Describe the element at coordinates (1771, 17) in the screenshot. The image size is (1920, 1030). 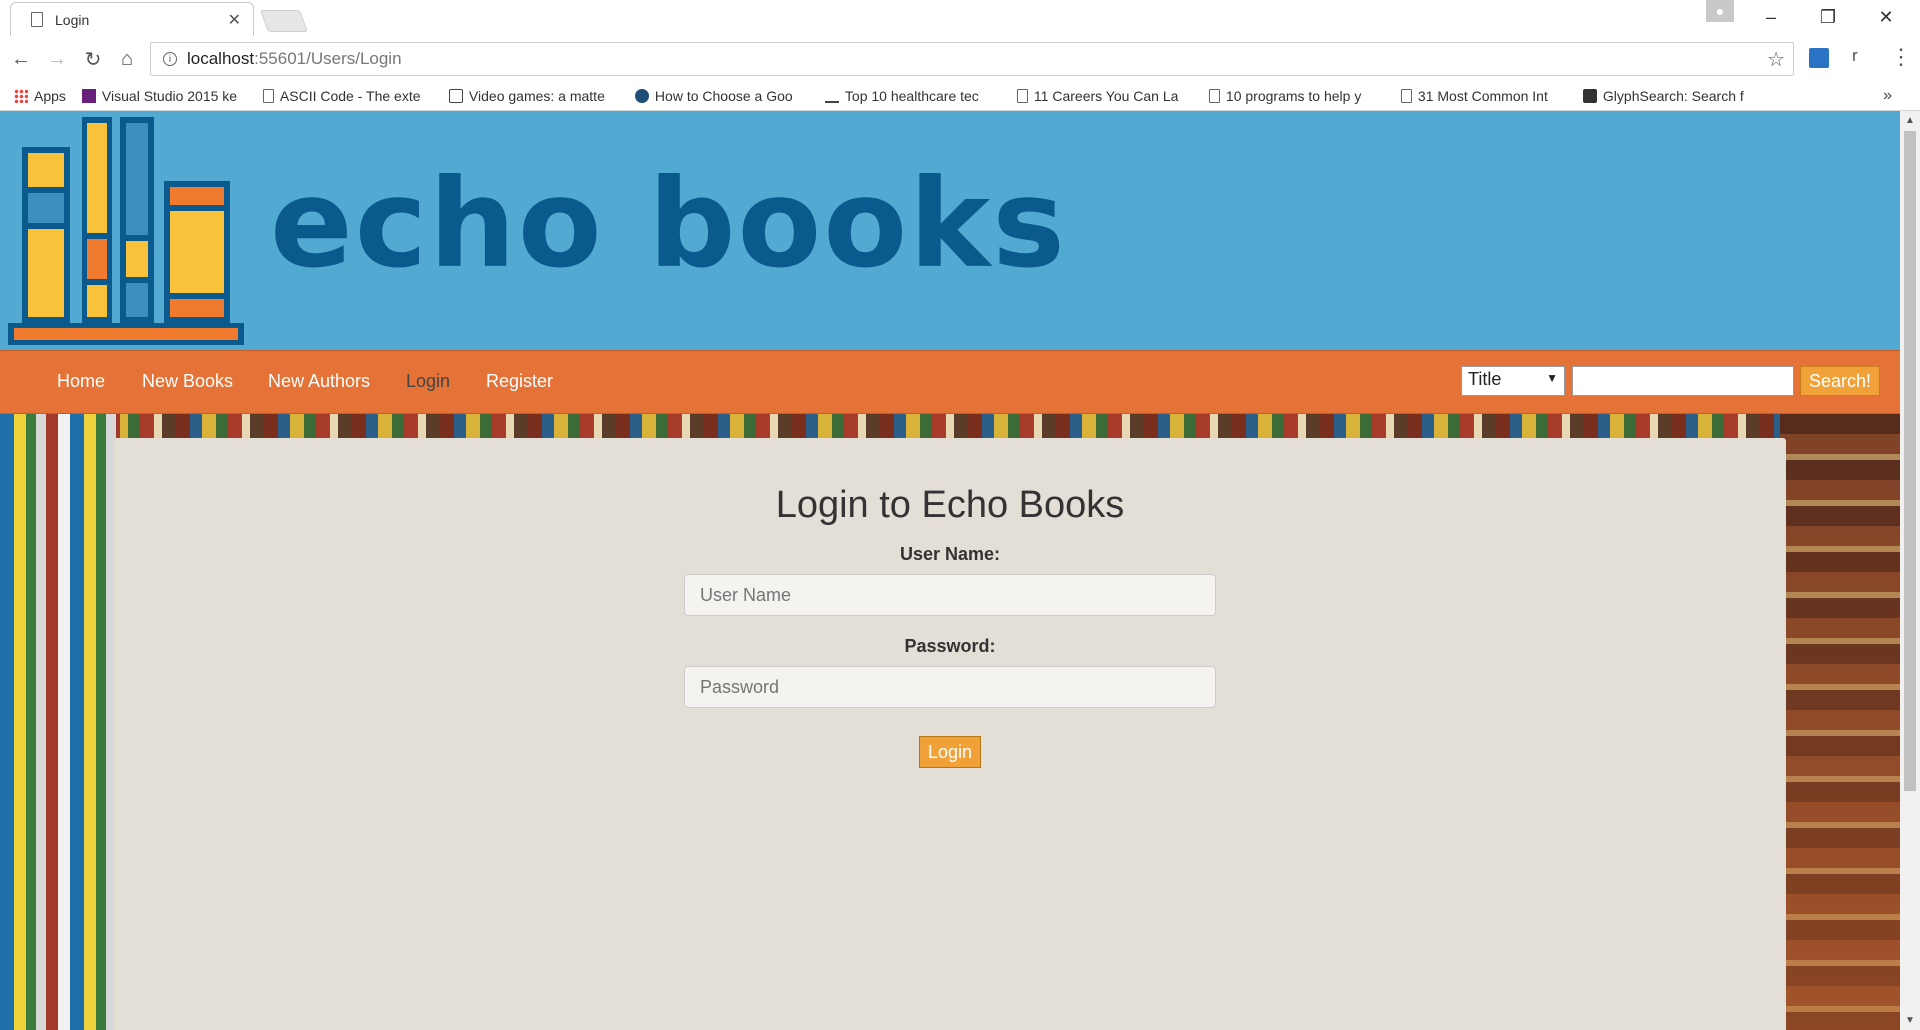
I see `minimize-icon: –` at that location.